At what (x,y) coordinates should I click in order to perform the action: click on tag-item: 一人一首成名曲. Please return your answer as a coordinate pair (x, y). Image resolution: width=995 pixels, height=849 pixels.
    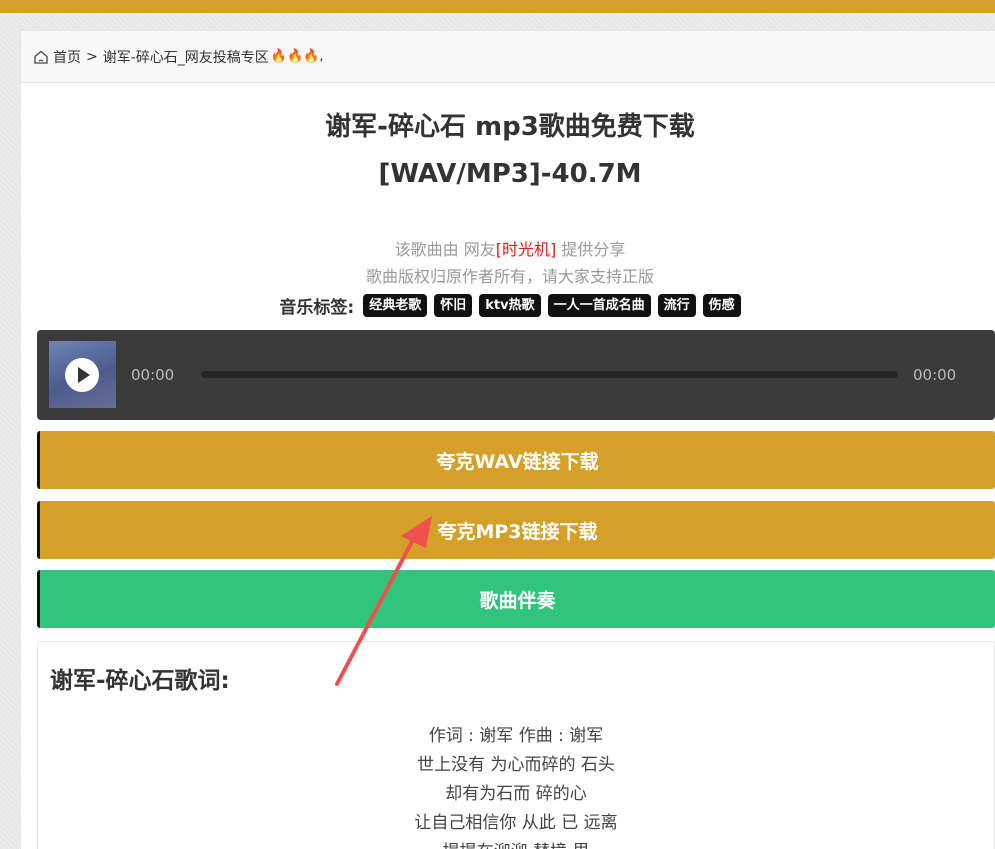
    Looking at the image, I should click on (599, 305).